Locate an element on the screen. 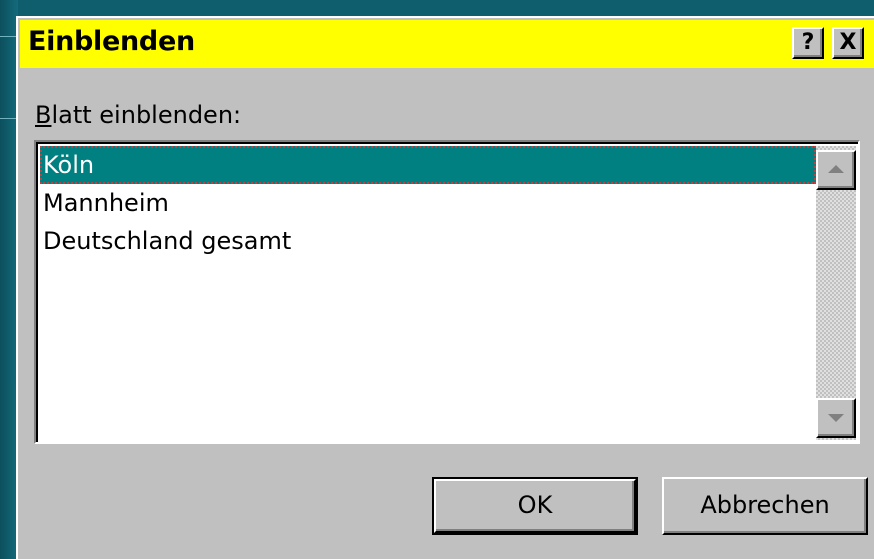 The image size is (874, 559). help-button: ? is located at coordinates (808, 43).